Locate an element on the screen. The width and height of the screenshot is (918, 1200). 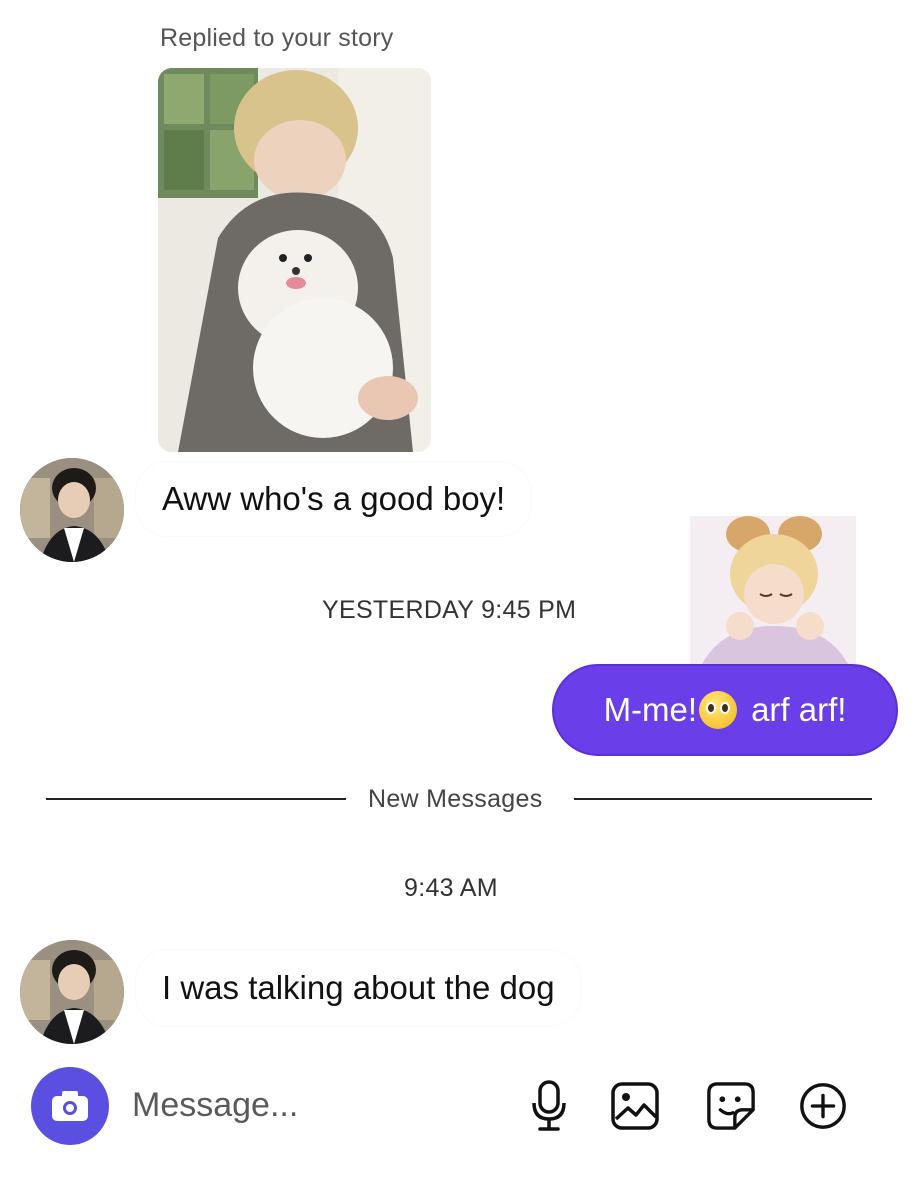
add-icon is located at coordinates (823, 1106).